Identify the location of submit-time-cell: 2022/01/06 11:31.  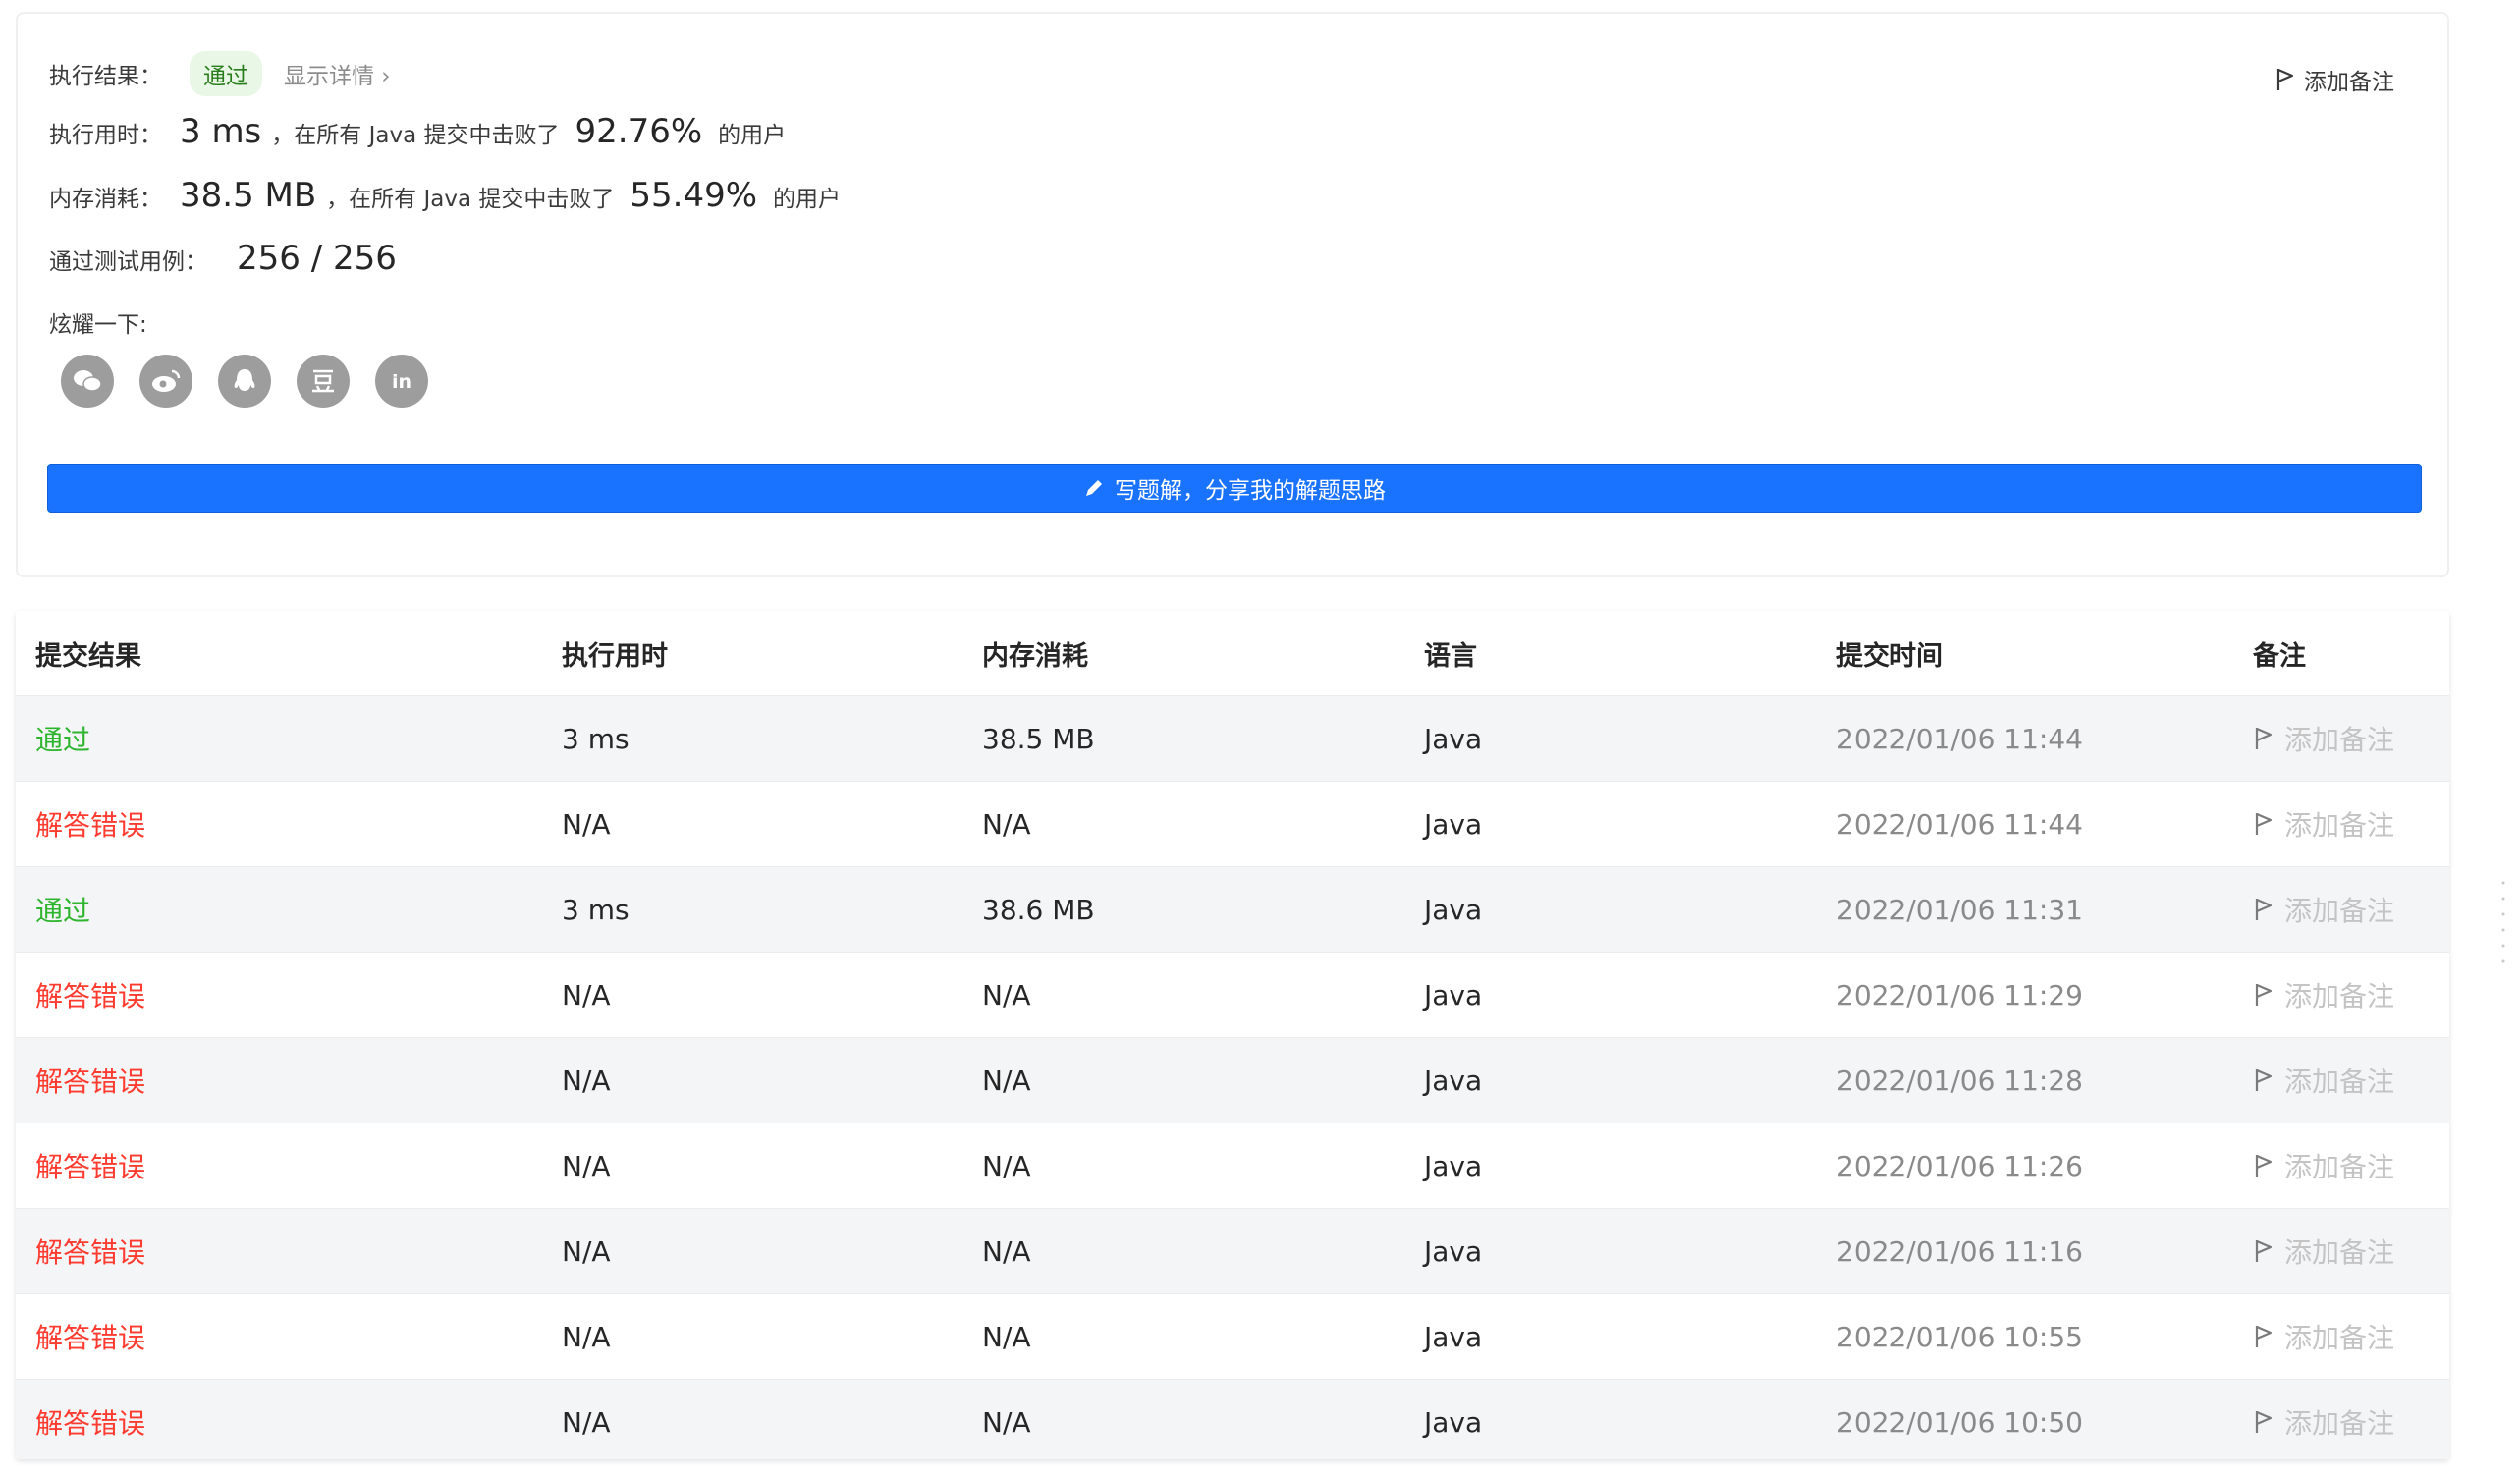
(1959, 909).